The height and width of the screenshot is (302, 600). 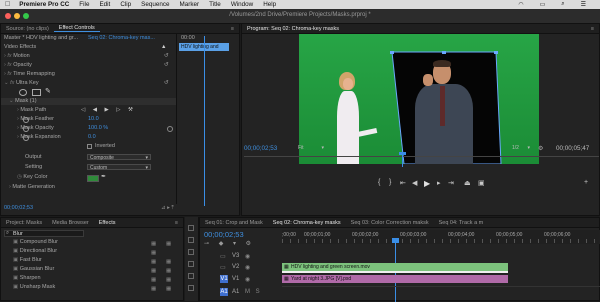 What do you see at coordinates (379, 182) in the screenshot?
I see `mark-in-icon: {` at bounding box center [379, 182].